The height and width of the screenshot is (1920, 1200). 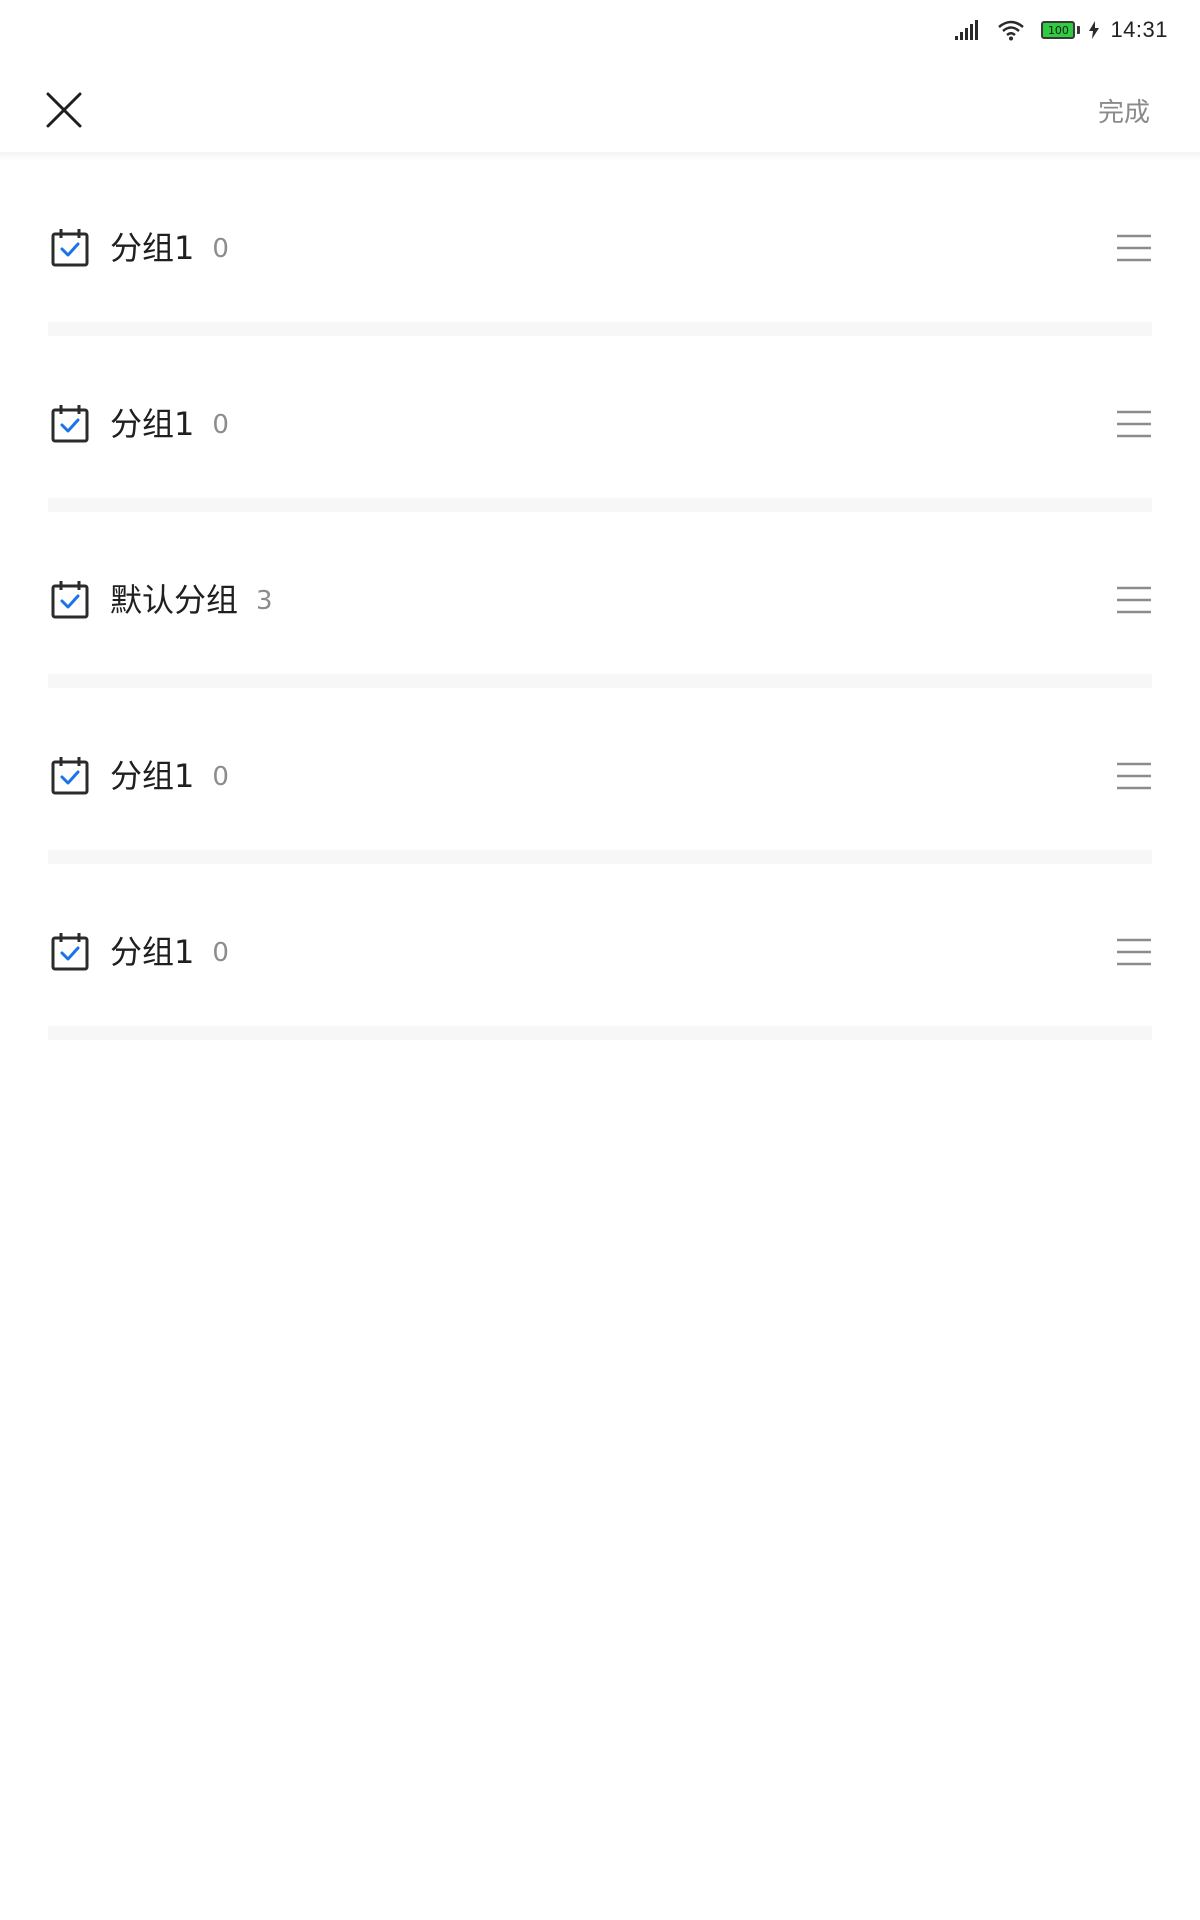 I want to click on close-icon, so click(x=64, y=110).